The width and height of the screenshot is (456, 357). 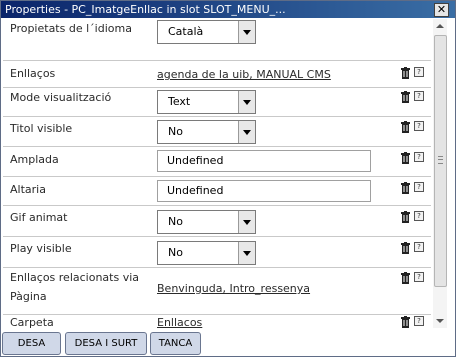 I want to click on property-row-mode: Mode visualització Text ?, so click(x=217, y=102).